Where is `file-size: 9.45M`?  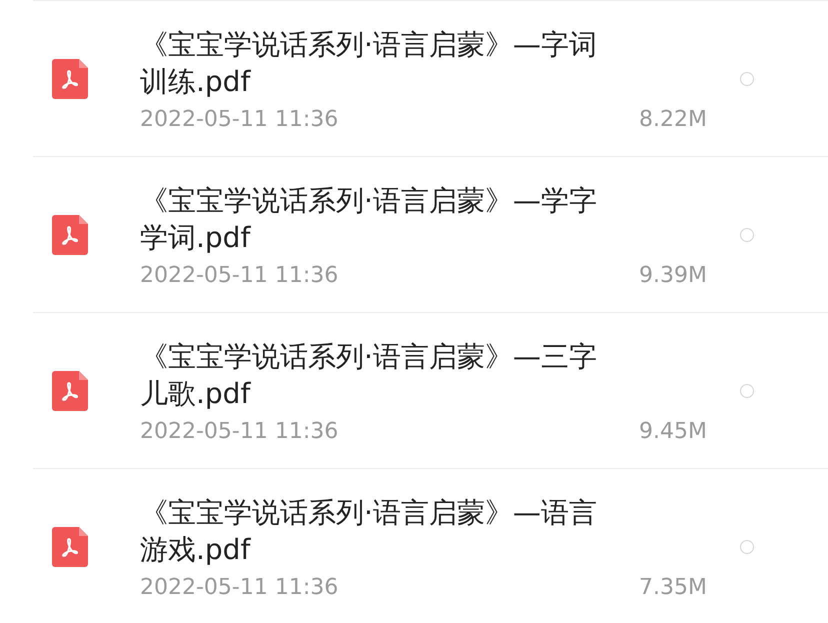 file-size: 9.45M is located at coordinates (673, 431).